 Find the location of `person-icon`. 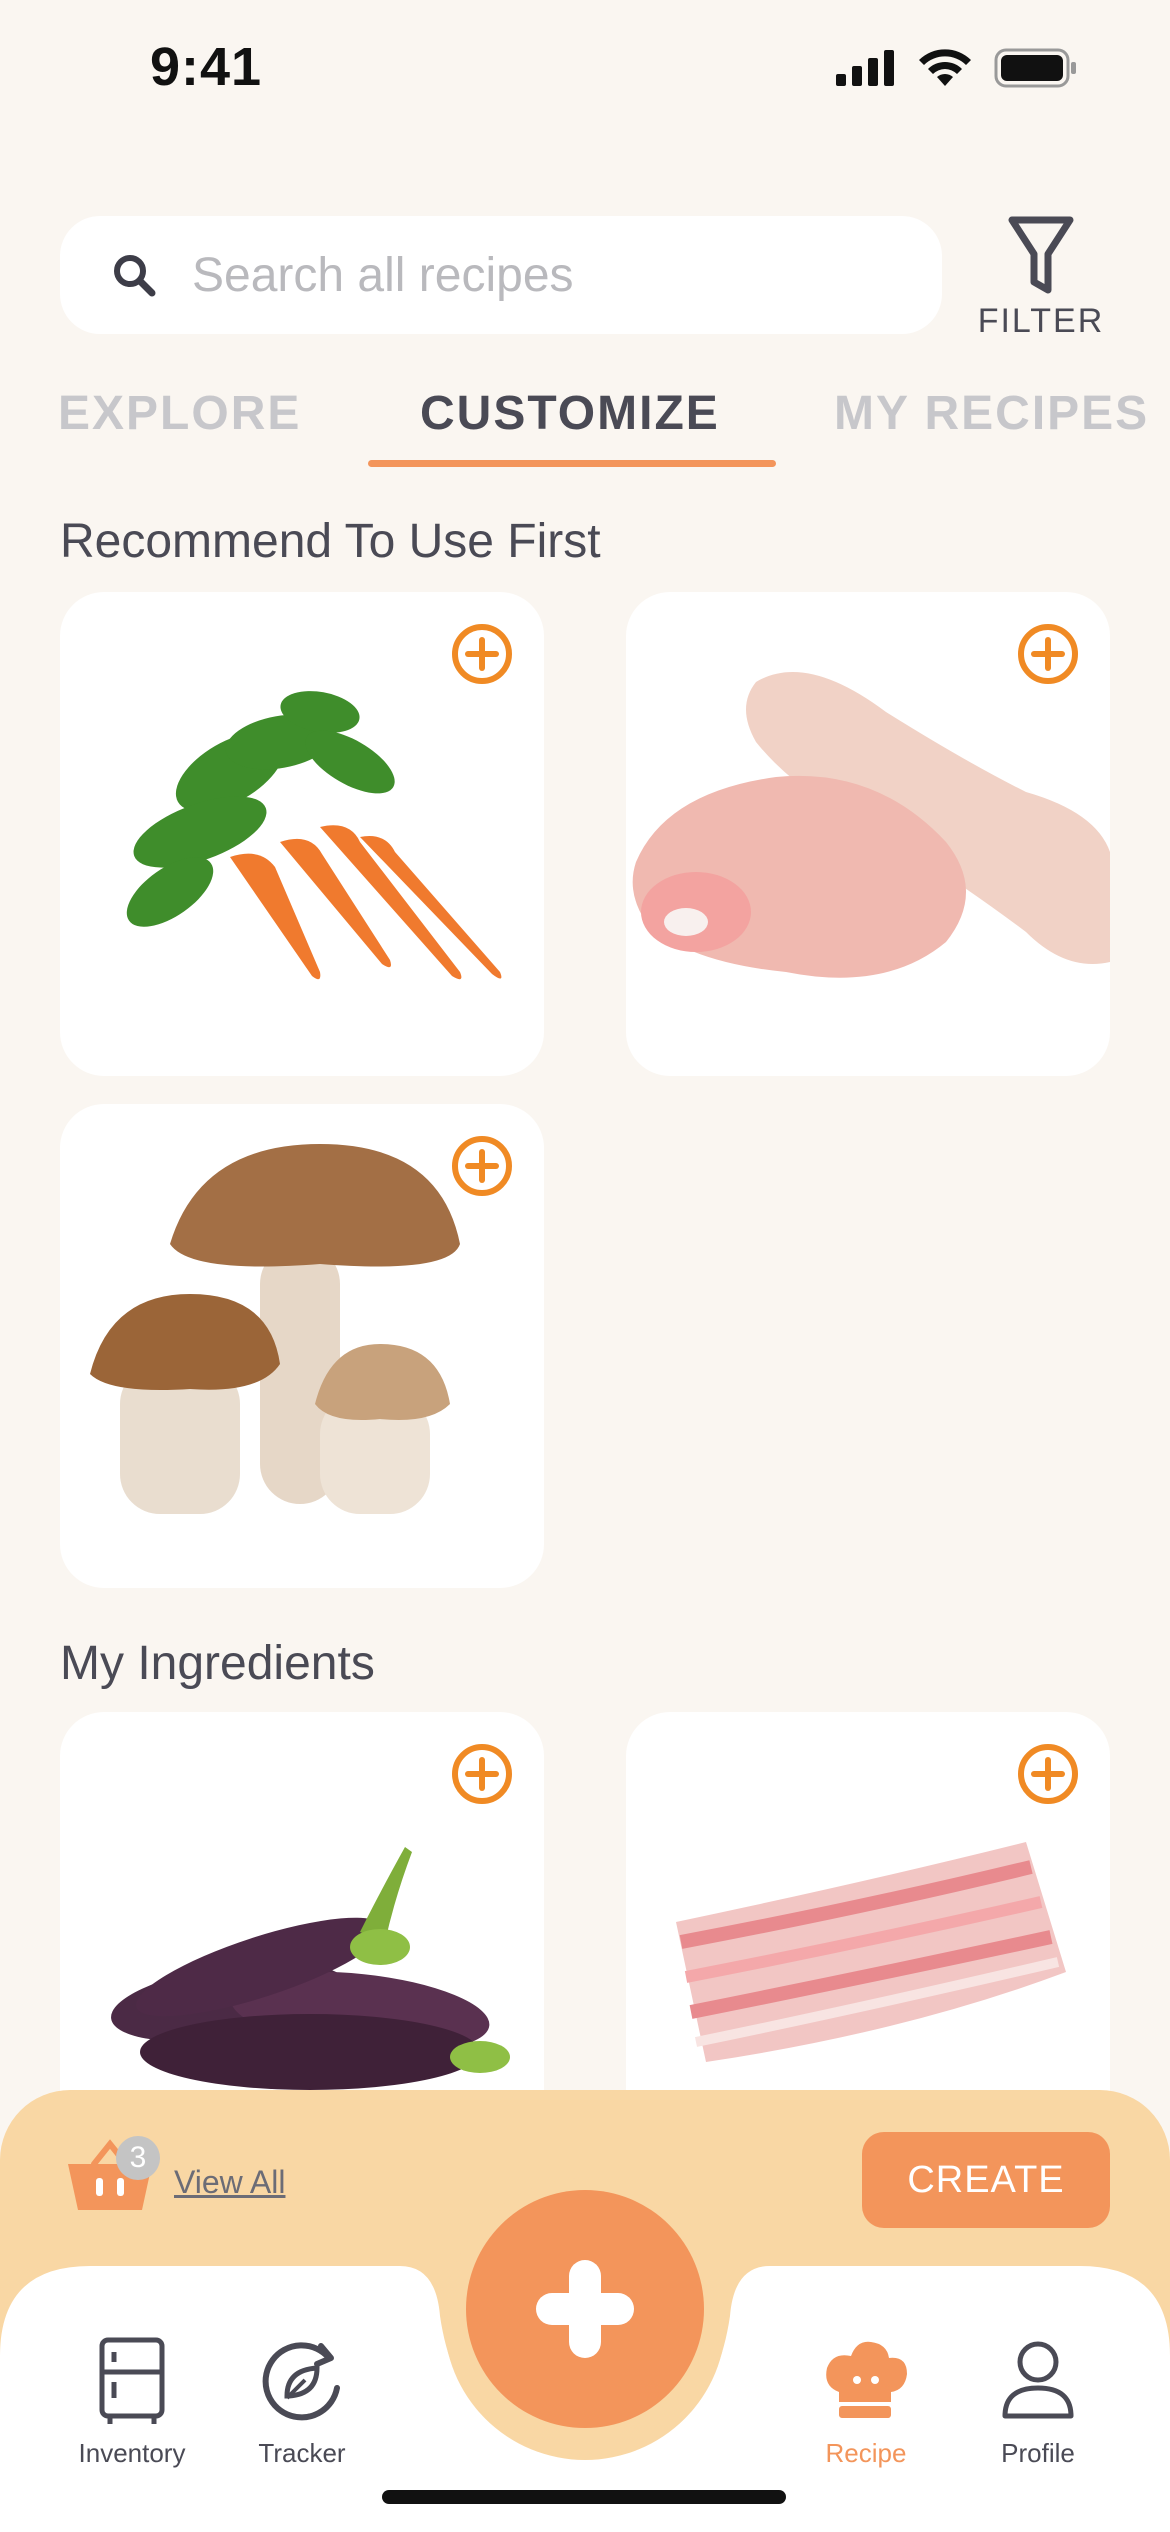

person-icon is located at coordinates (1038, 2380).